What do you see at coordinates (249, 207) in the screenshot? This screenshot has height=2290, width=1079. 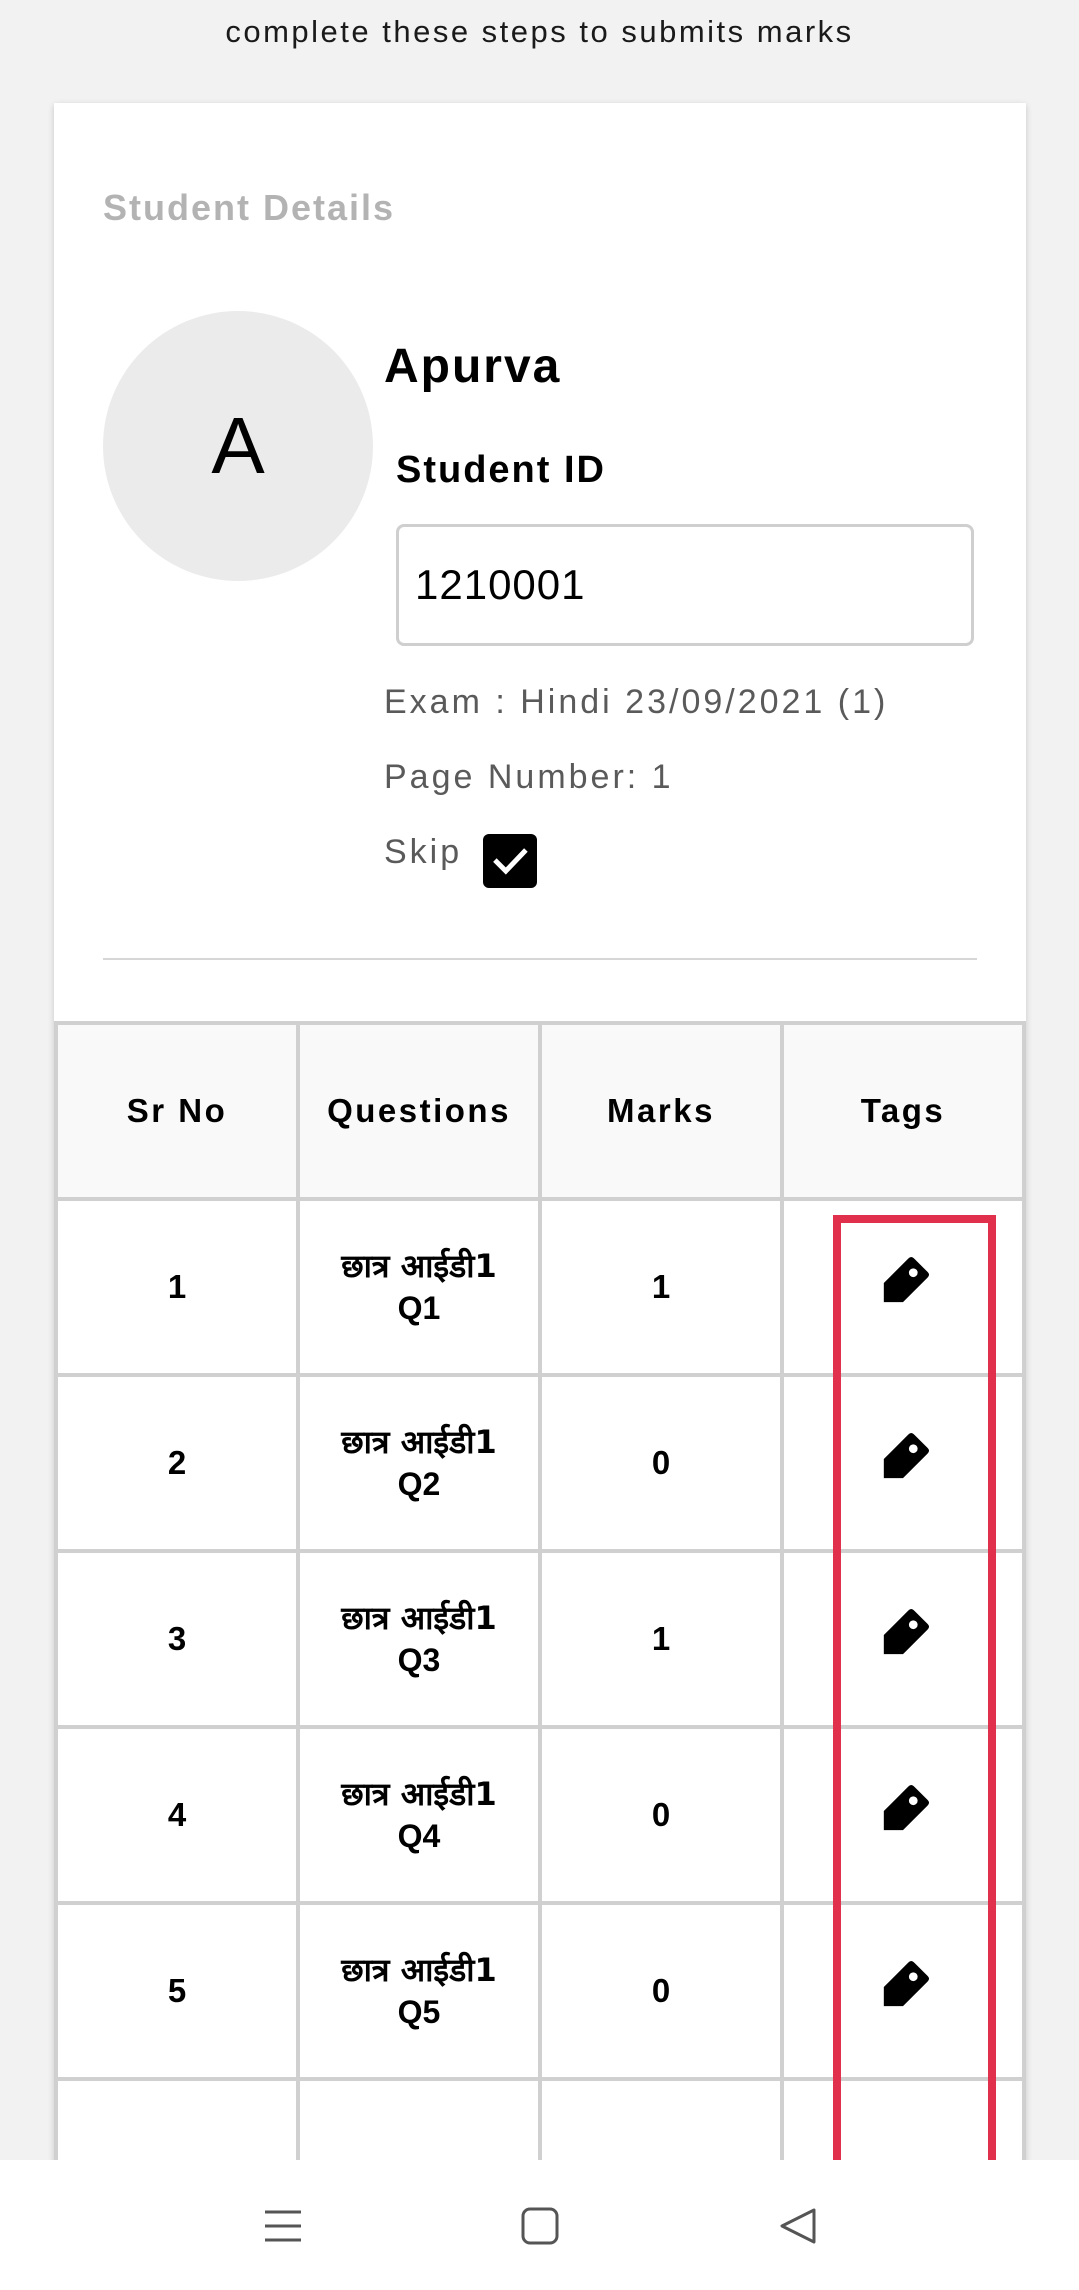 I see `section-title: Student Details` at bounding box center [249, 207].